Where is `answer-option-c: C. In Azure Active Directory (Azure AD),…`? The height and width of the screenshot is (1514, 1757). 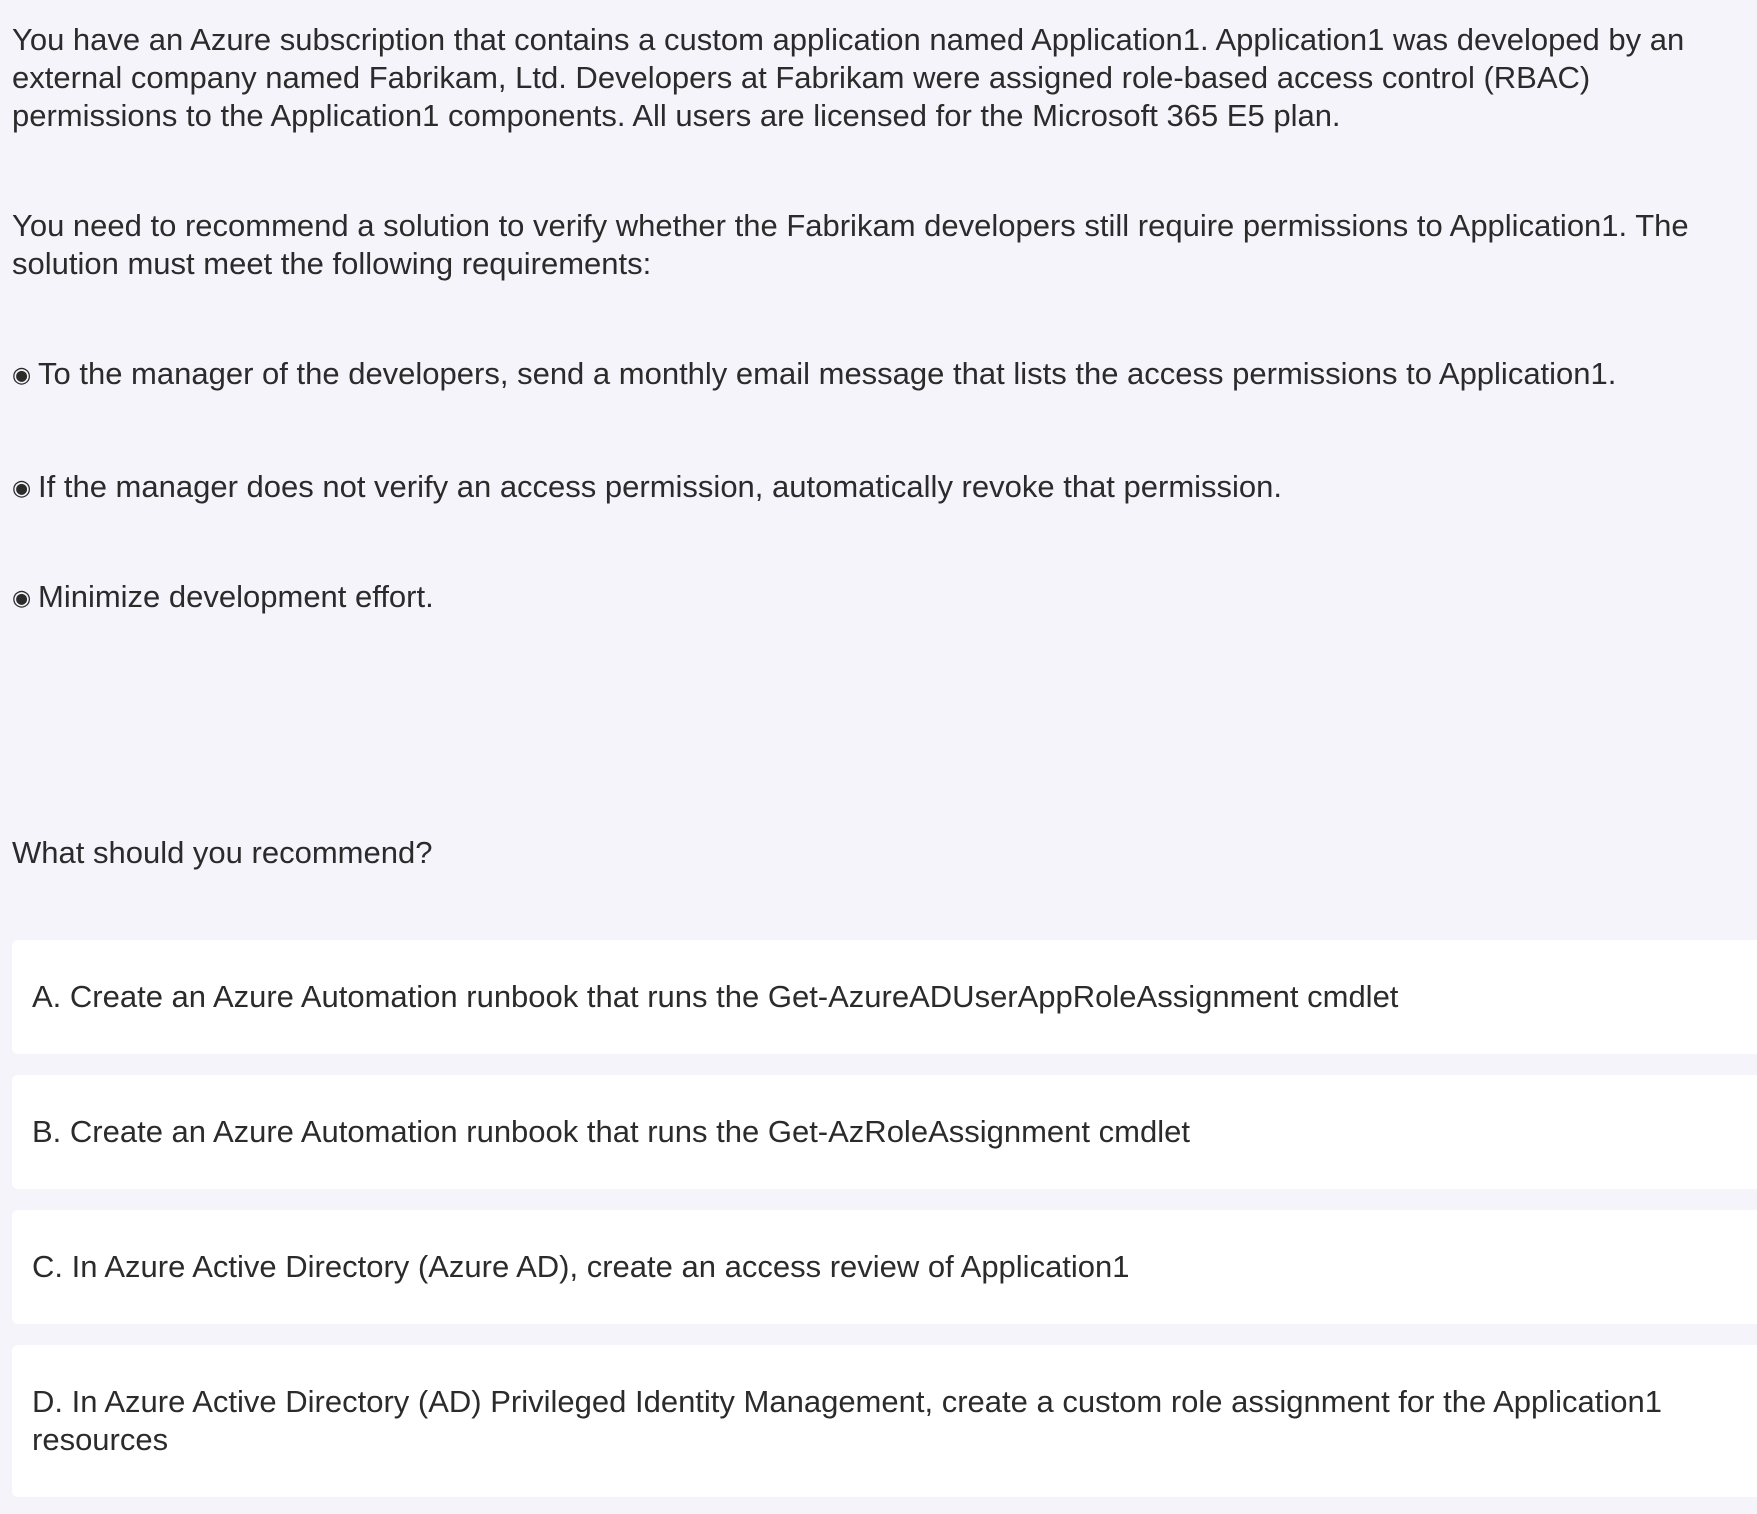 answer-option-c: C. In Azure Active Directory (Azure AD),… is located at coordinates (884, 1267).